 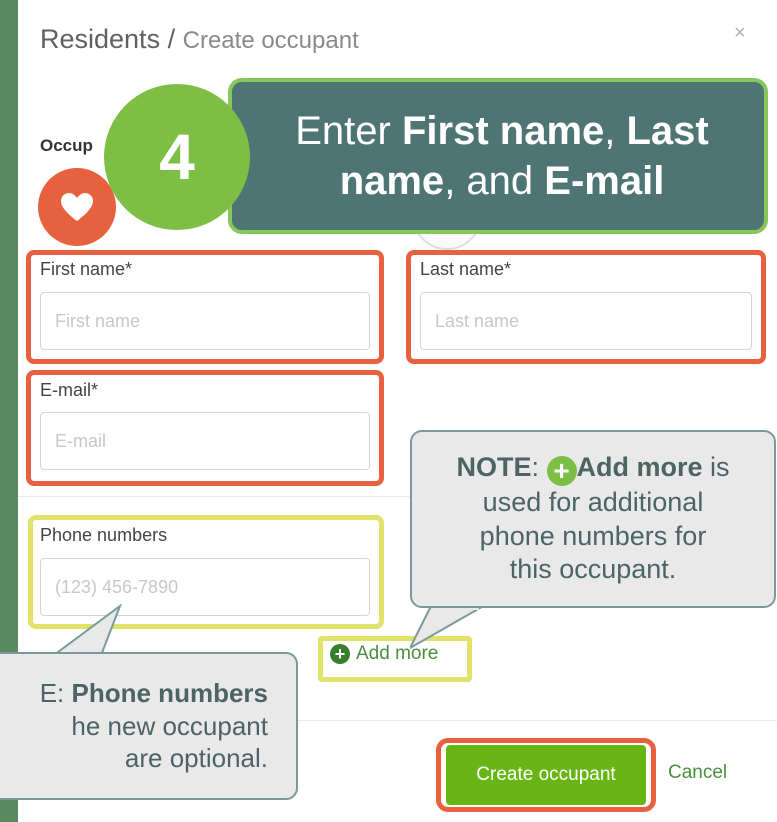 I want to click on cancel-link: Cancel, so click(x=697, y=773).